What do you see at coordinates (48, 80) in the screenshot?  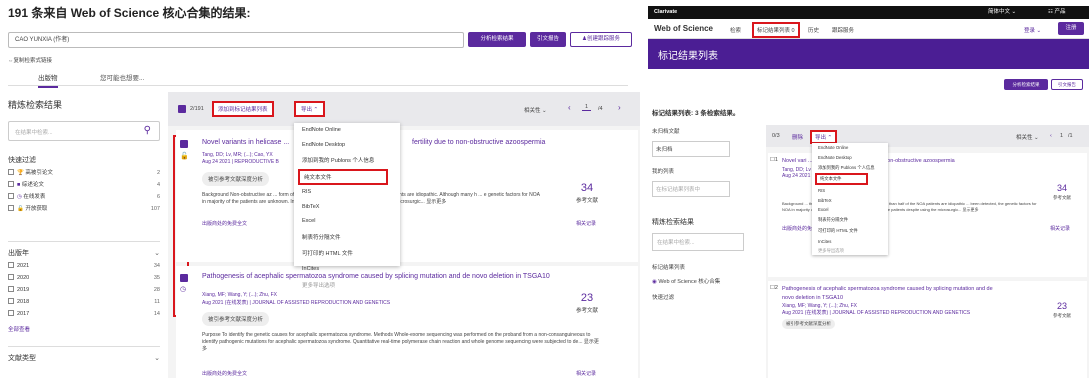 I see `tab-publications: 出版物` at bounding box center [48, 80].